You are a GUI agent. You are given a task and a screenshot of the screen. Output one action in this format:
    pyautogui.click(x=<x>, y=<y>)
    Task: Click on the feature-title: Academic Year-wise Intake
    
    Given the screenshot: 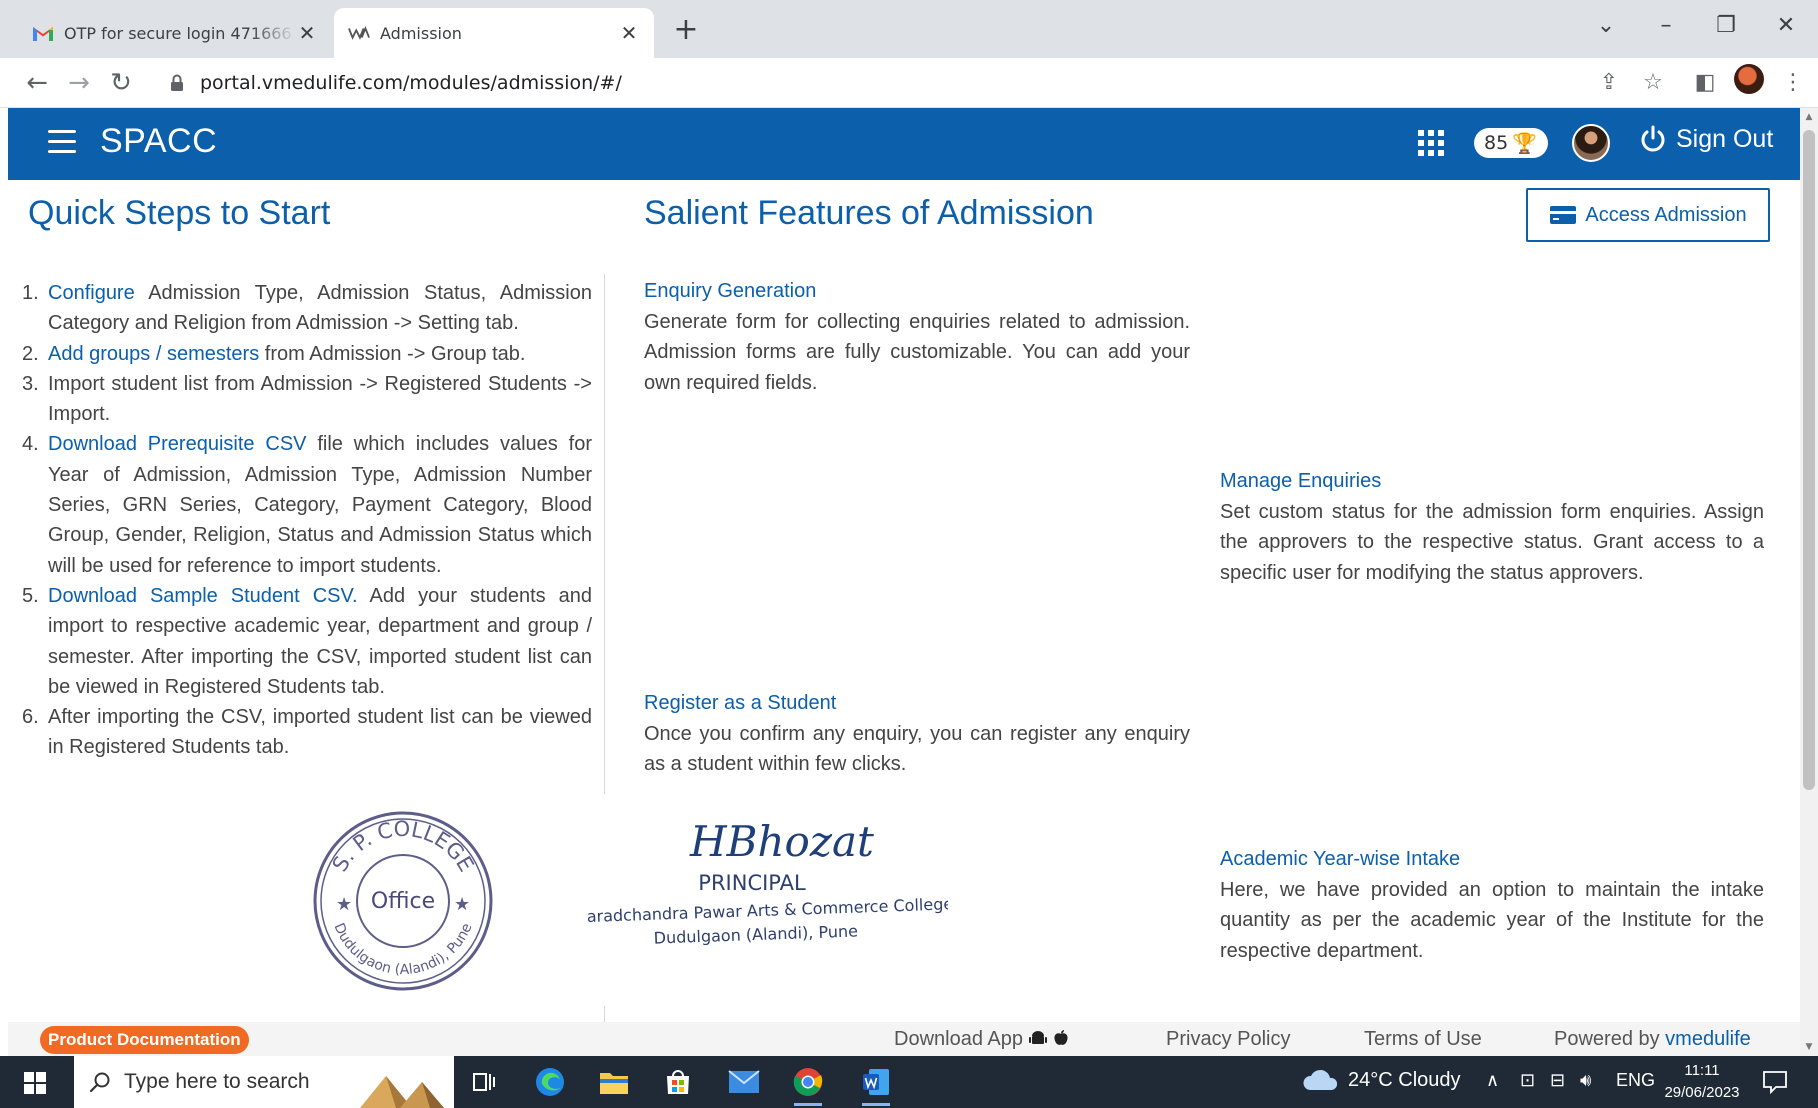 What is the action you would take?
    pyautogui.click(x=1340, y=859)
    